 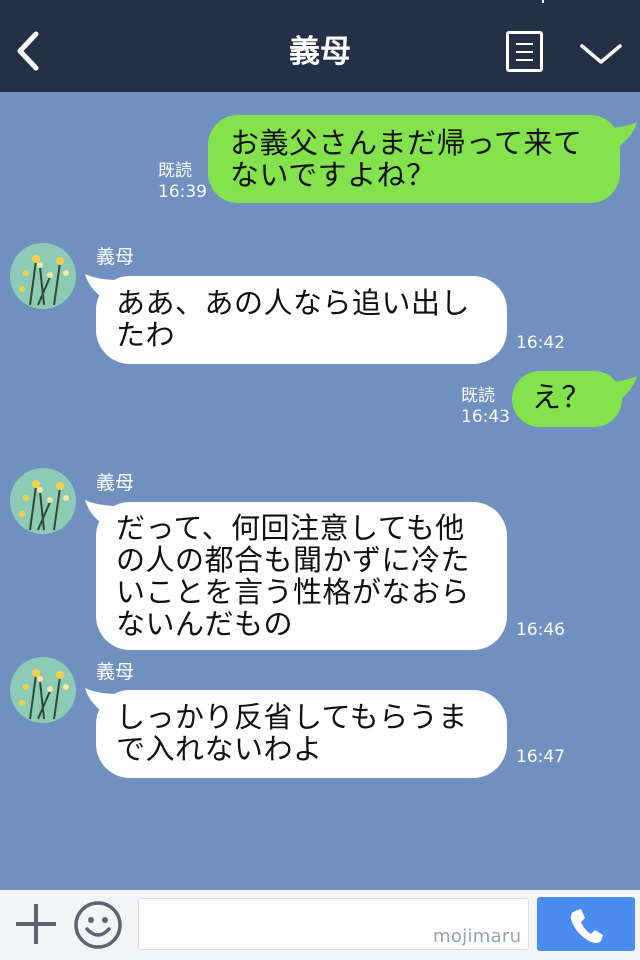 I want to click on chevron-down-icon, so click(x=601, y=54).